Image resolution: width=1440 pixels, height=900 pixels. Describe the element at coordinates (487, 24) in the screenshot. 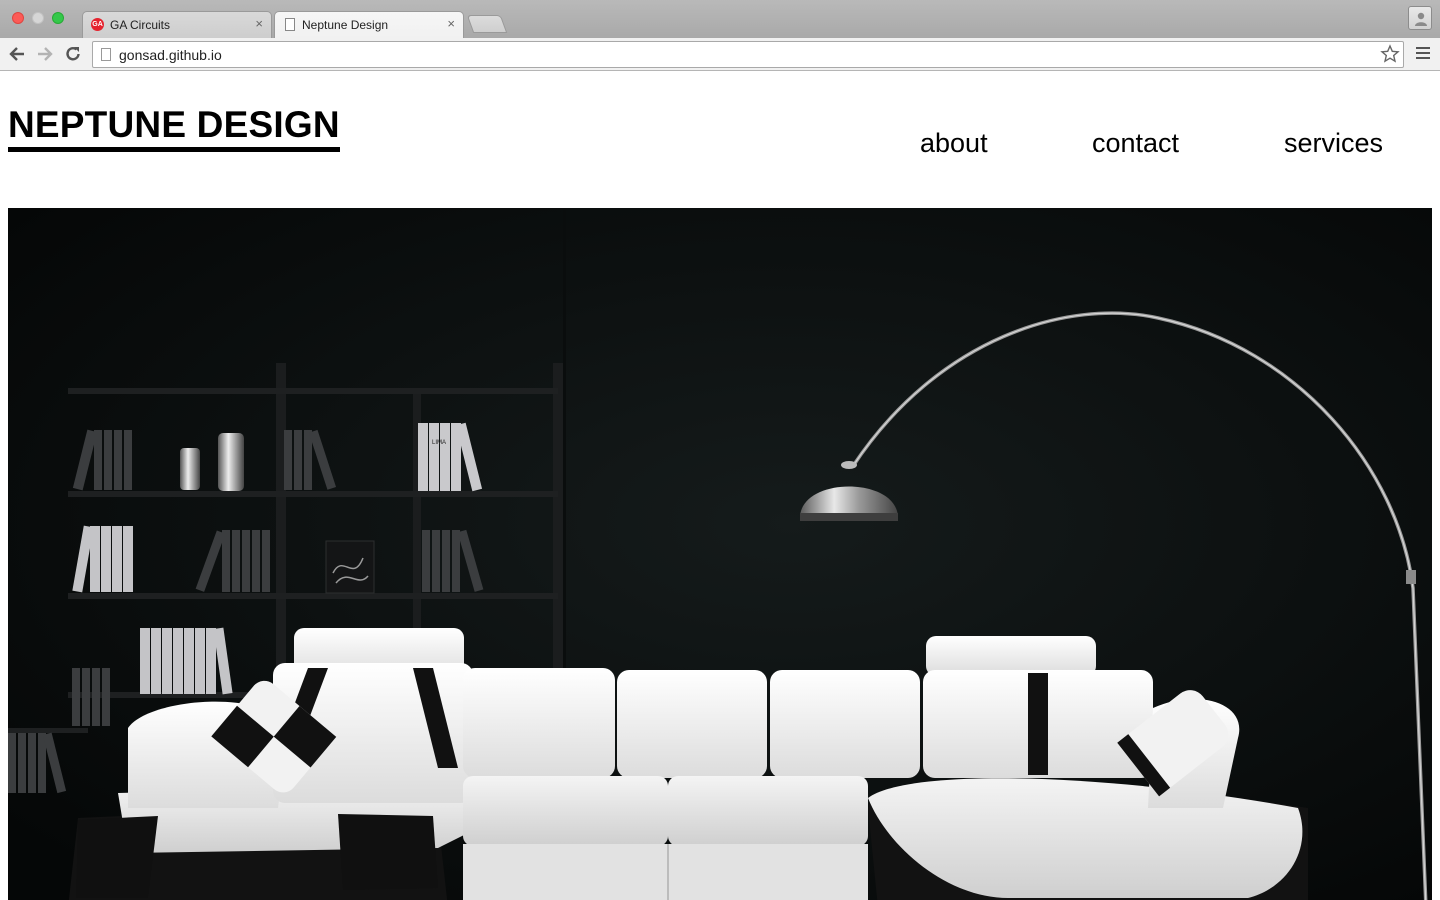

I see `new-tab-button` at that location.